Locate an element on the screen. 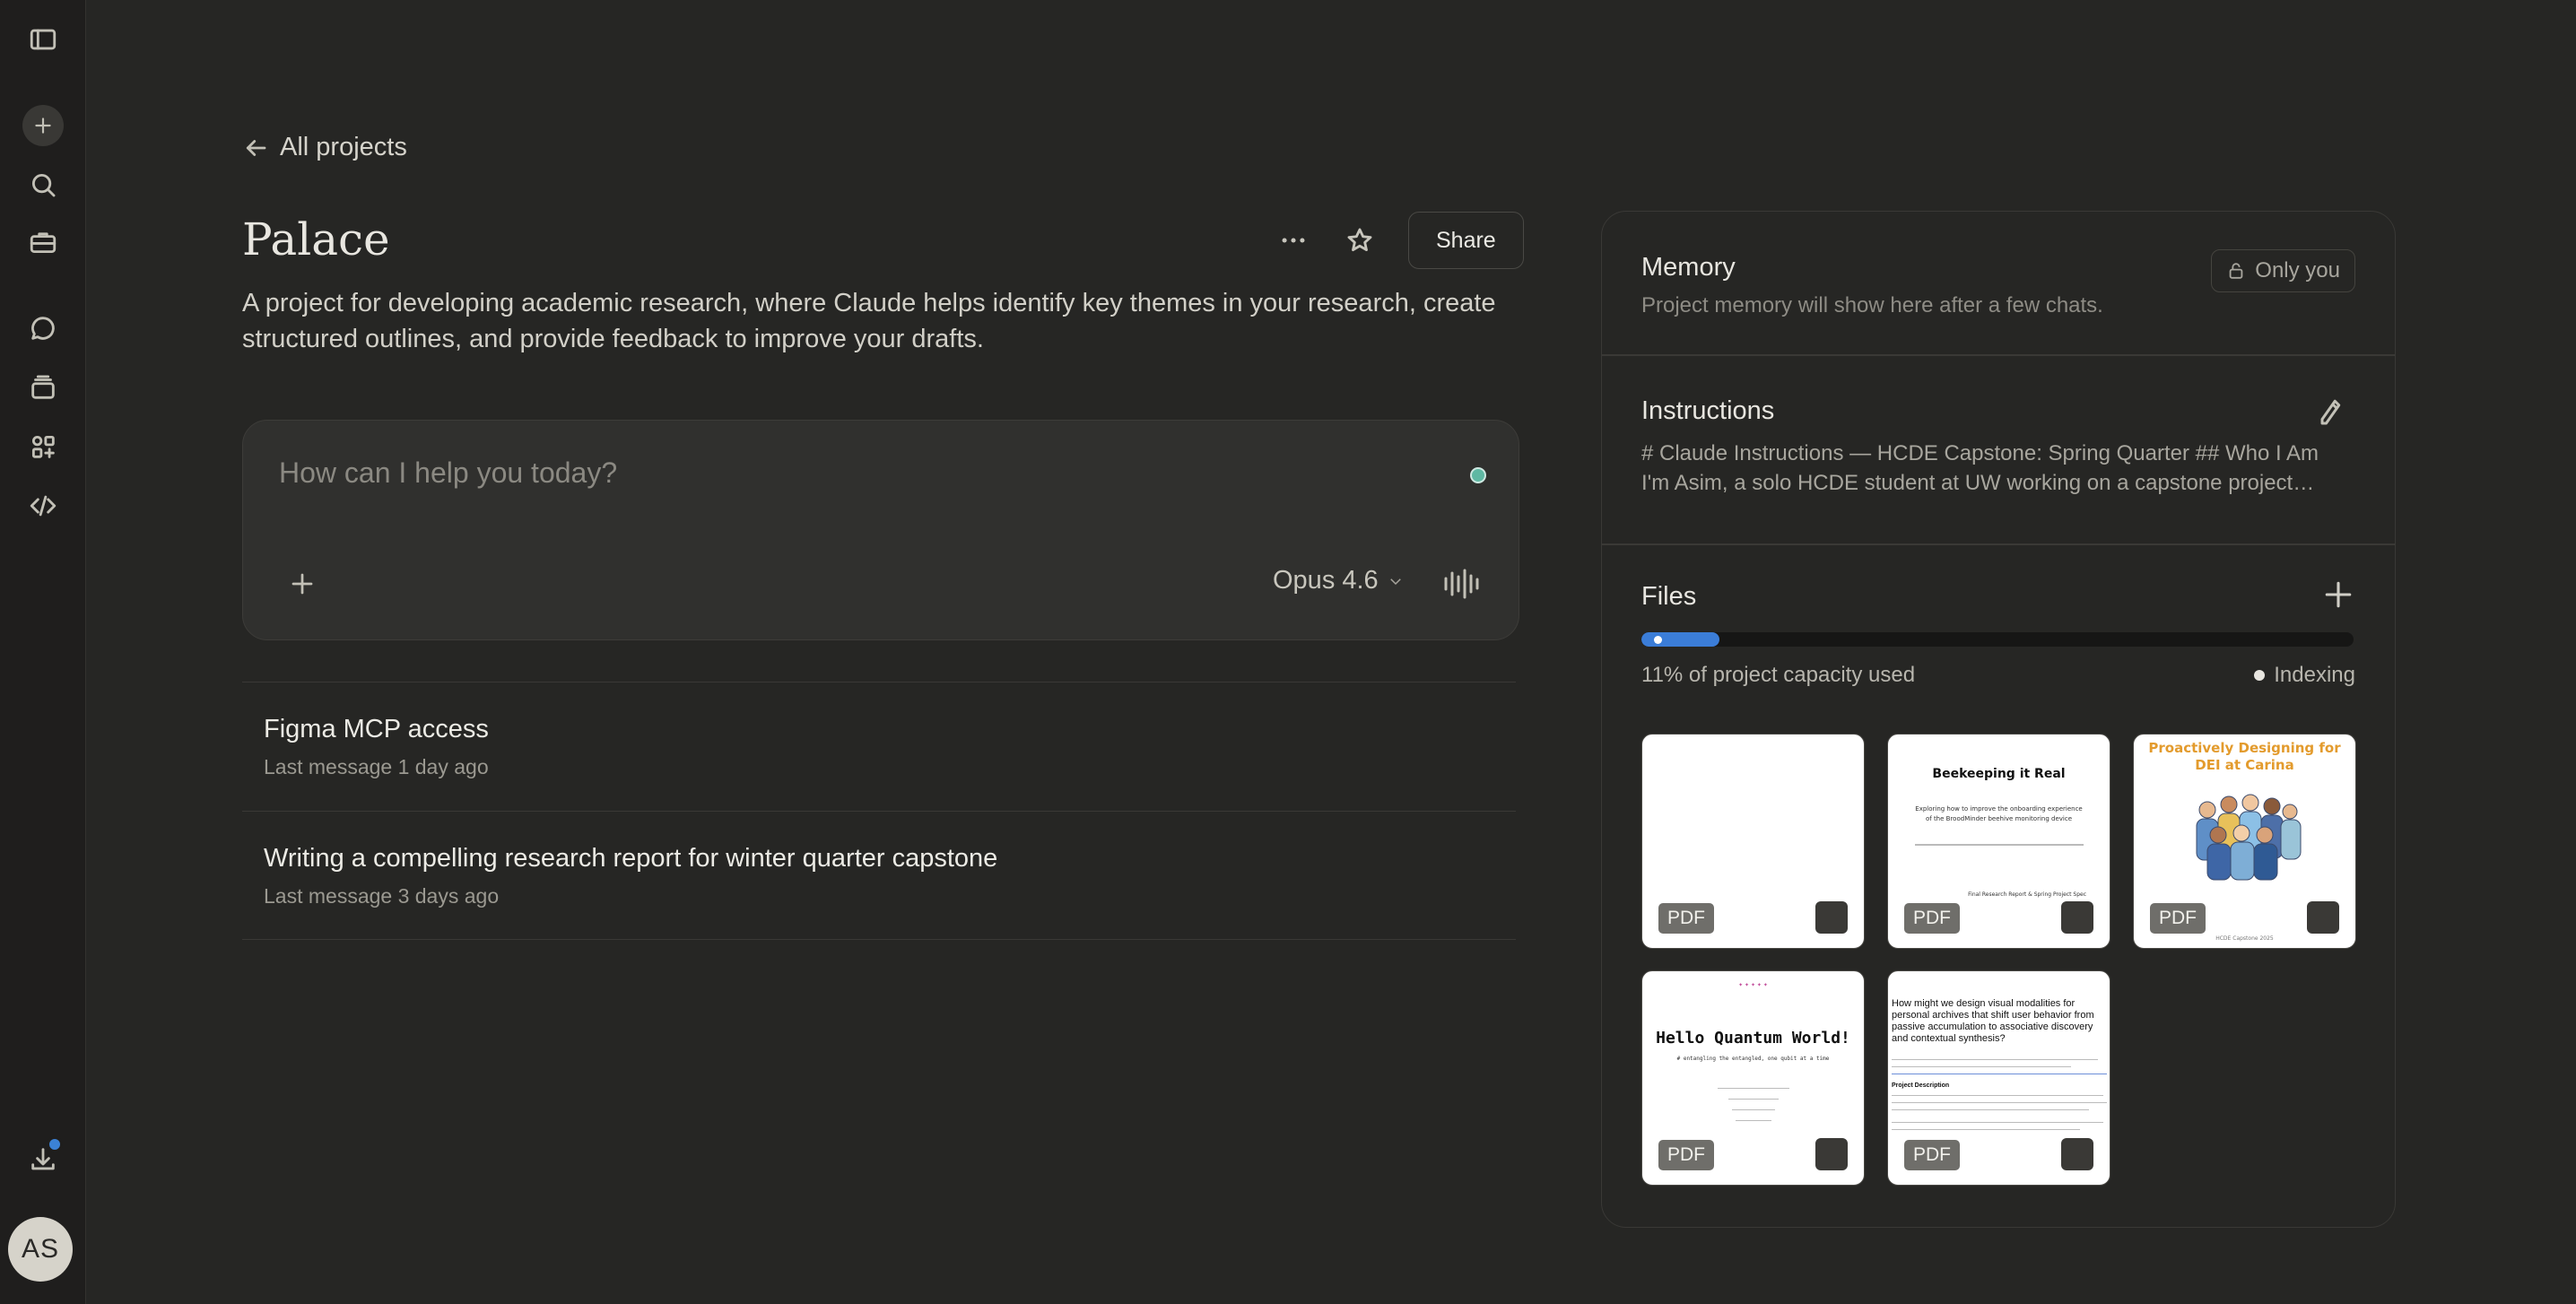  capacity-label: 11% of project capacity used is located at coordinates (1778, 675).